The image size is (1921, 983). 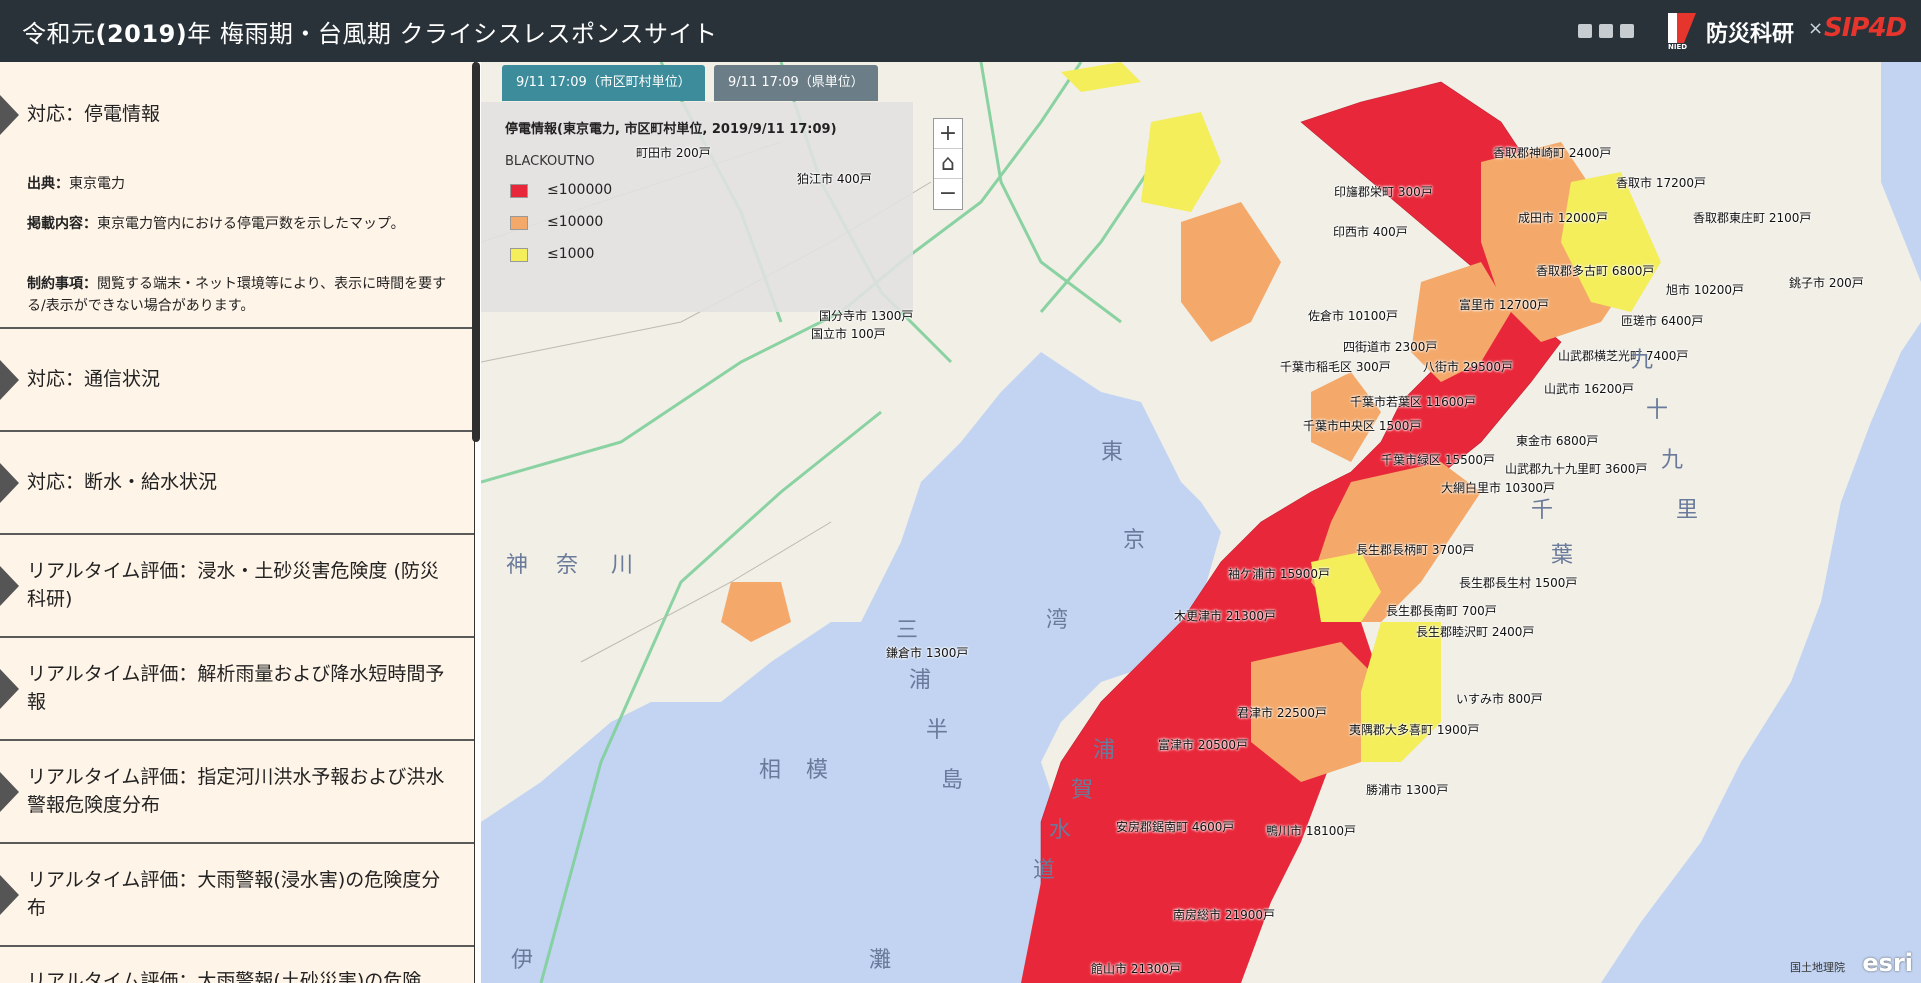 What do you see at coordinates (1606, 31) in the screenshot?
I see `twitter-icon` at bounding box center [1606, 31].